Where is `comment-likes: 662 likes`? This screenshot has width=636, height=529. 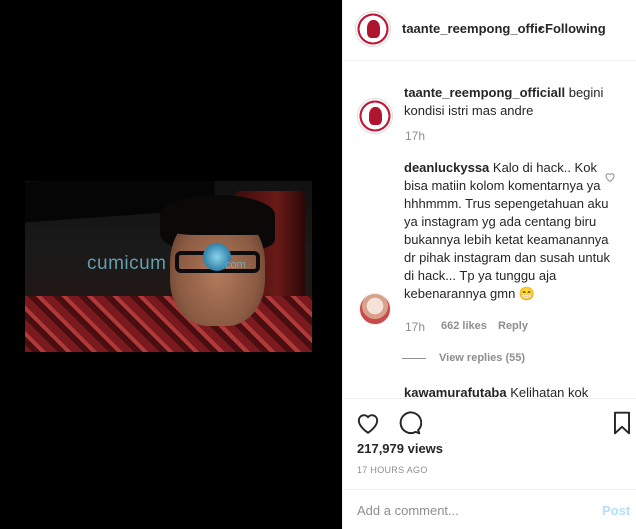 comment-likes: 662 likes is located at coordinates (464, 326).